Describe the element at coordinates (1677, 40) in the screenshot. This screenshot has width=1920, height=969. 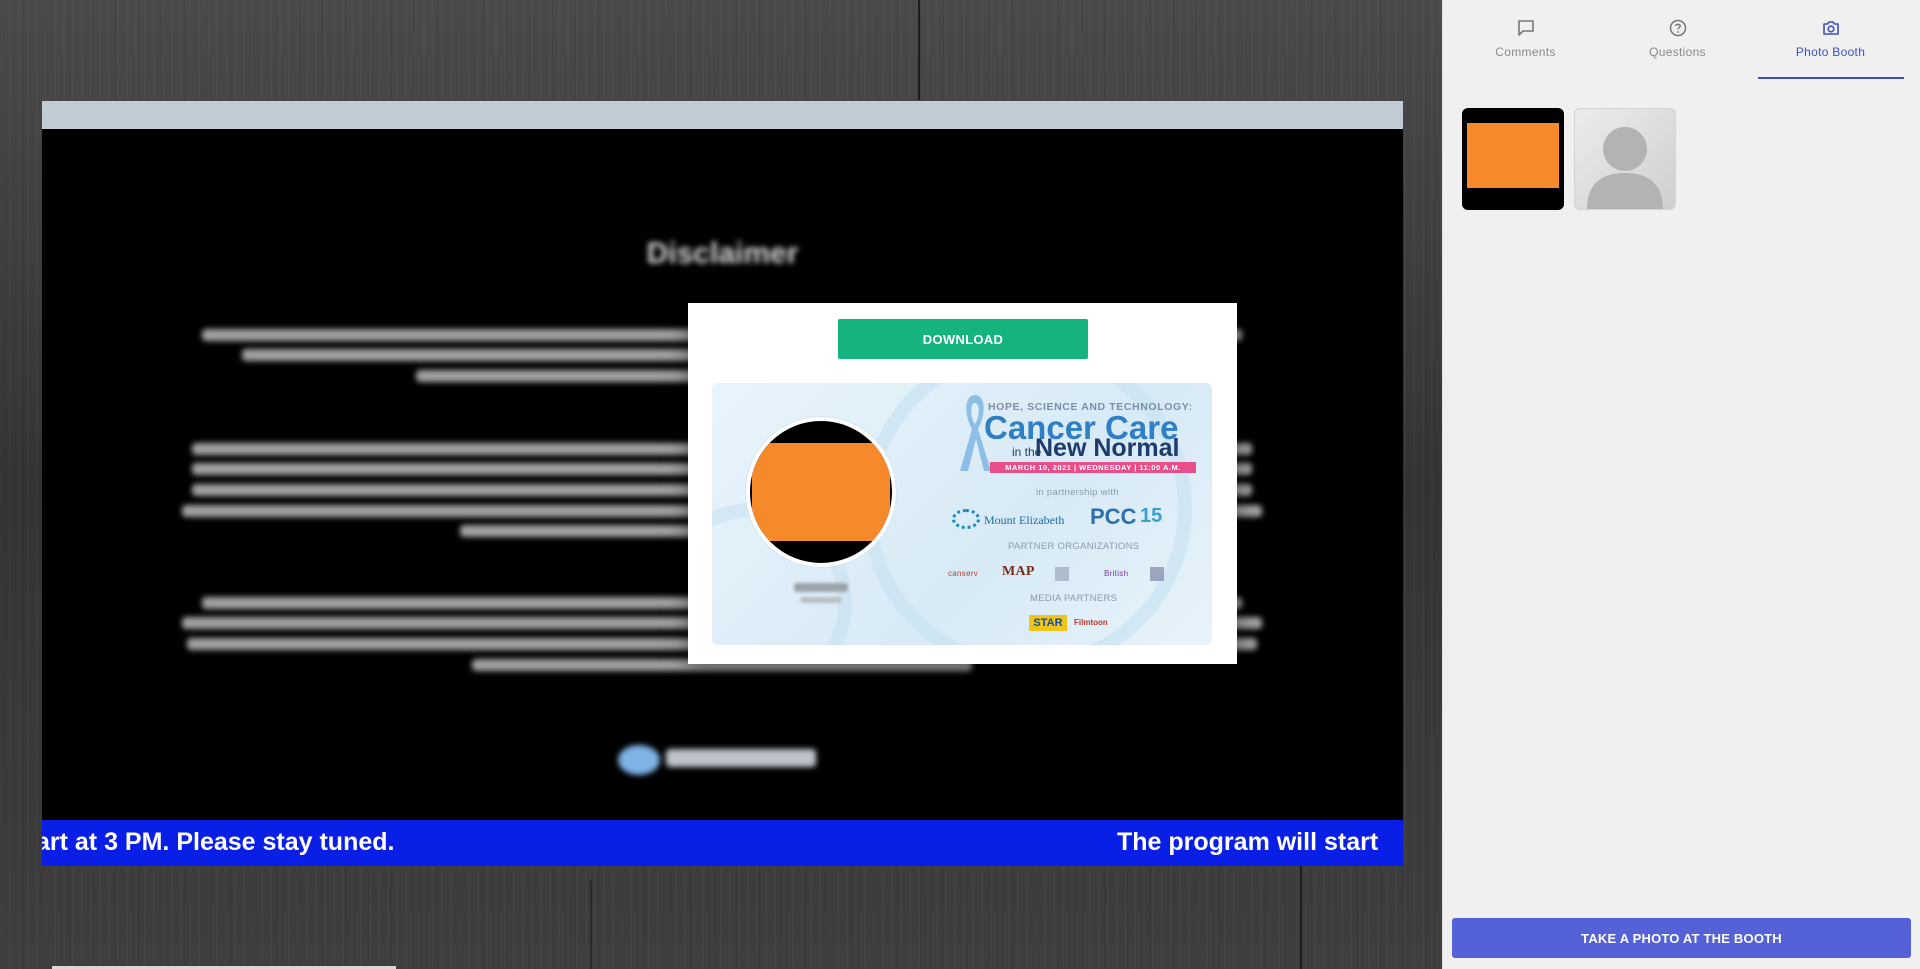
I see `tab-questions: Questions` at that location.